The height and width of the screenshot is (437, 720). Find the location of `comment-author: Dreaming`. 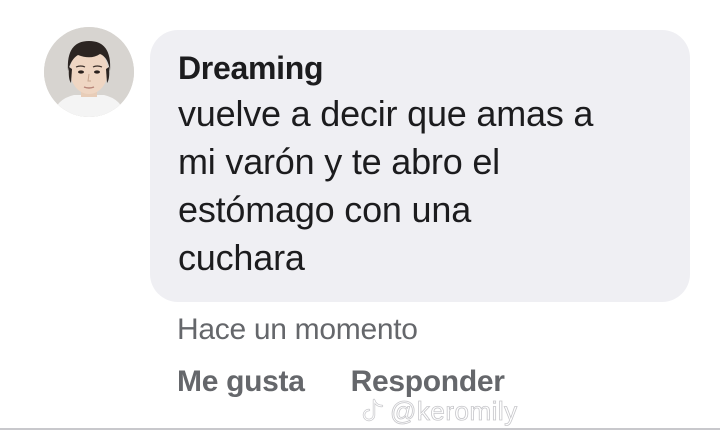

comment-author: Dreaming is located at coordinates (420, 68).